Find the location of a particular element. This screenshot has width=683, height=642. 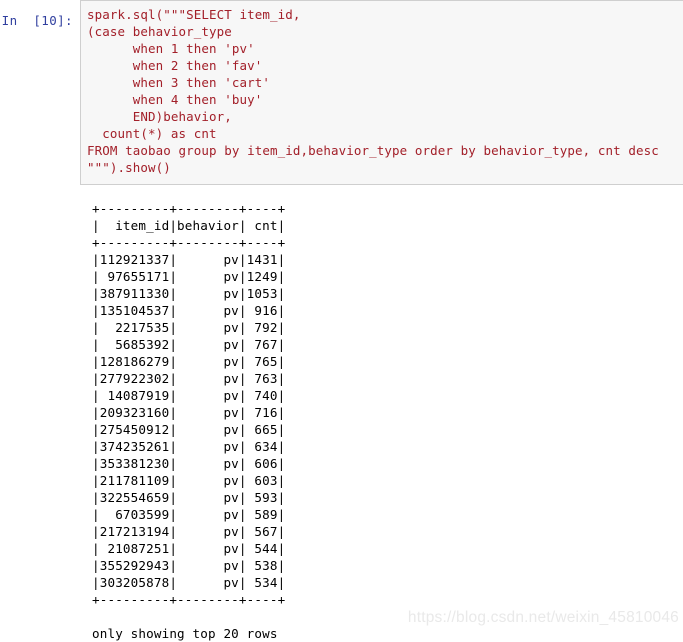

input-prompt-label: In [10]: is located at coordinates (37, 20).